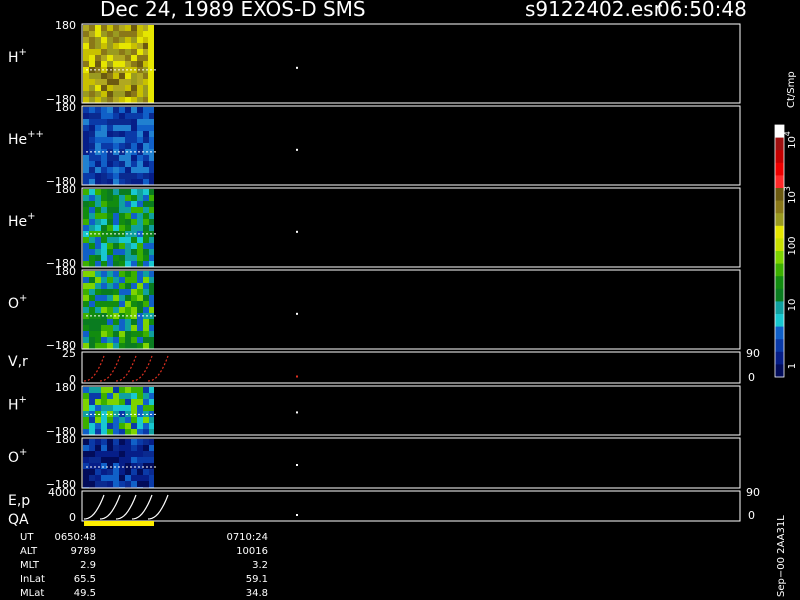 This screenshot has height=600, width=800. I want to click on colorbar-tick-label: 1, so click(792, 366).